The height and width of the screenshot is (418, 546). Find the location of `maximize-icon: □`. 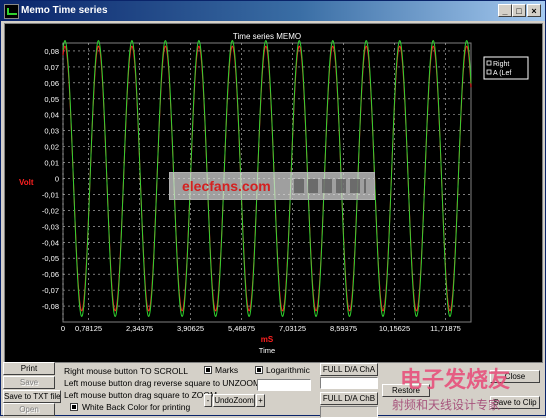

maximize-icon: □ is located at coordinates (519, 10).